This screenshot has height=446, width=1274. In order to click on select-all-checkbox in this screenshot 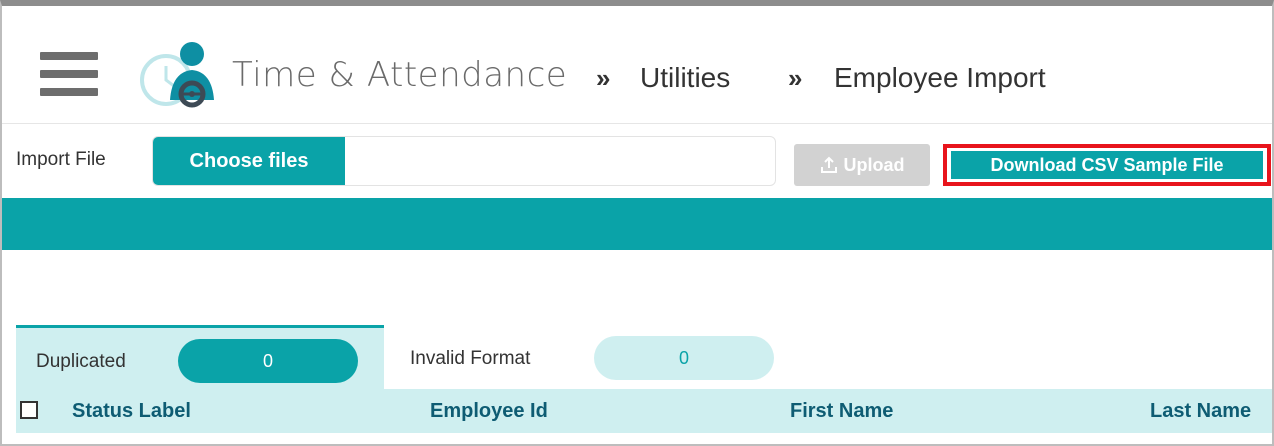, I will do `click(29, 410)`.